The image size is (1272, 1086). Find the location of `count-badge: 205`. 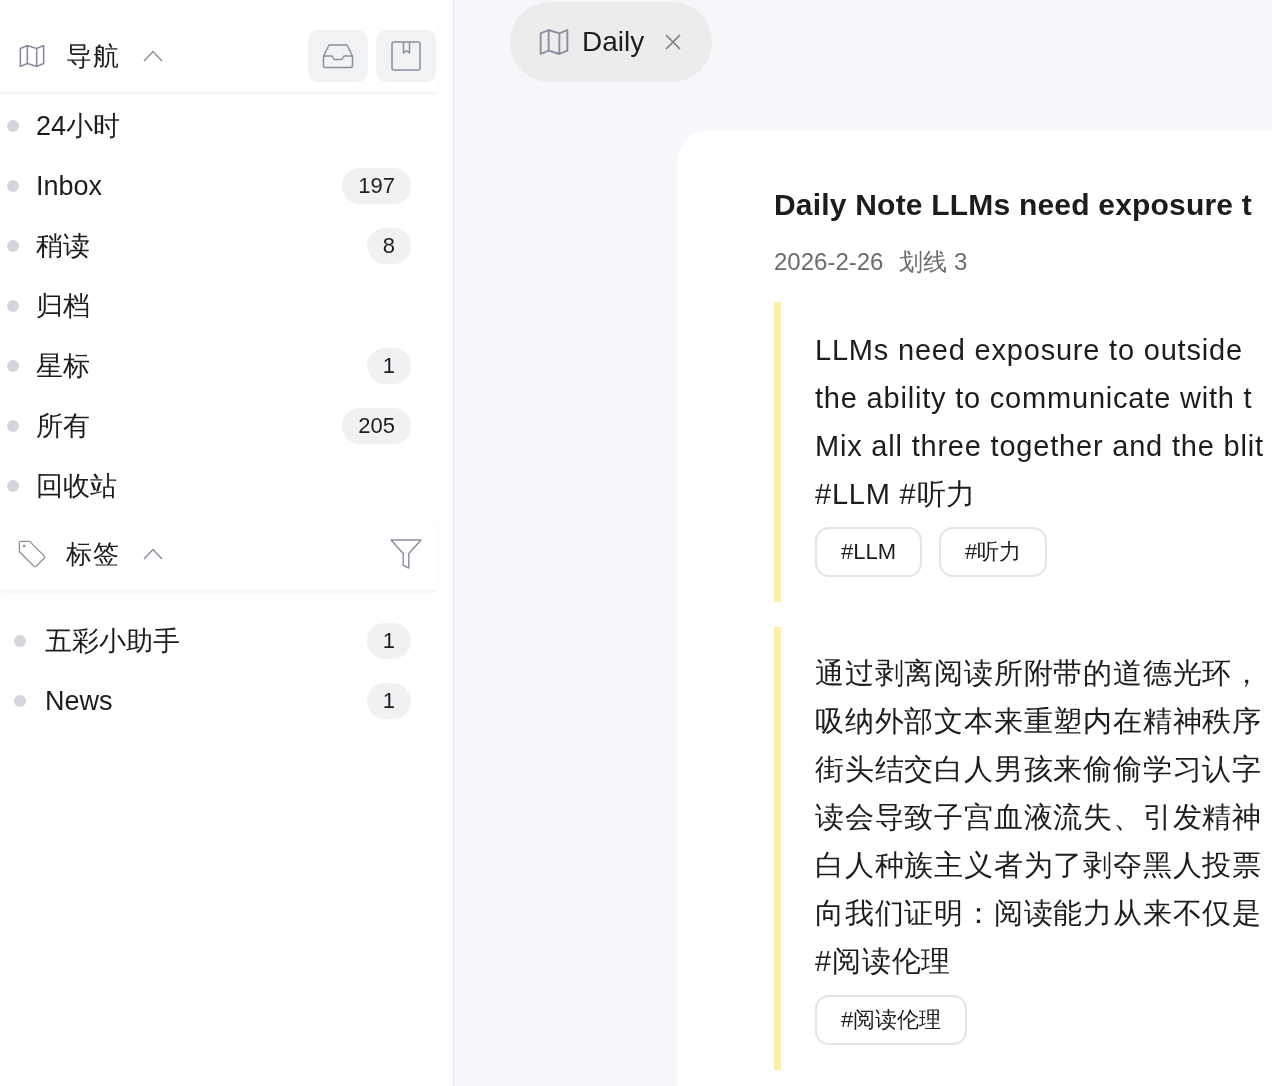

count-badge: 205 is located at coordinates (376, 426).